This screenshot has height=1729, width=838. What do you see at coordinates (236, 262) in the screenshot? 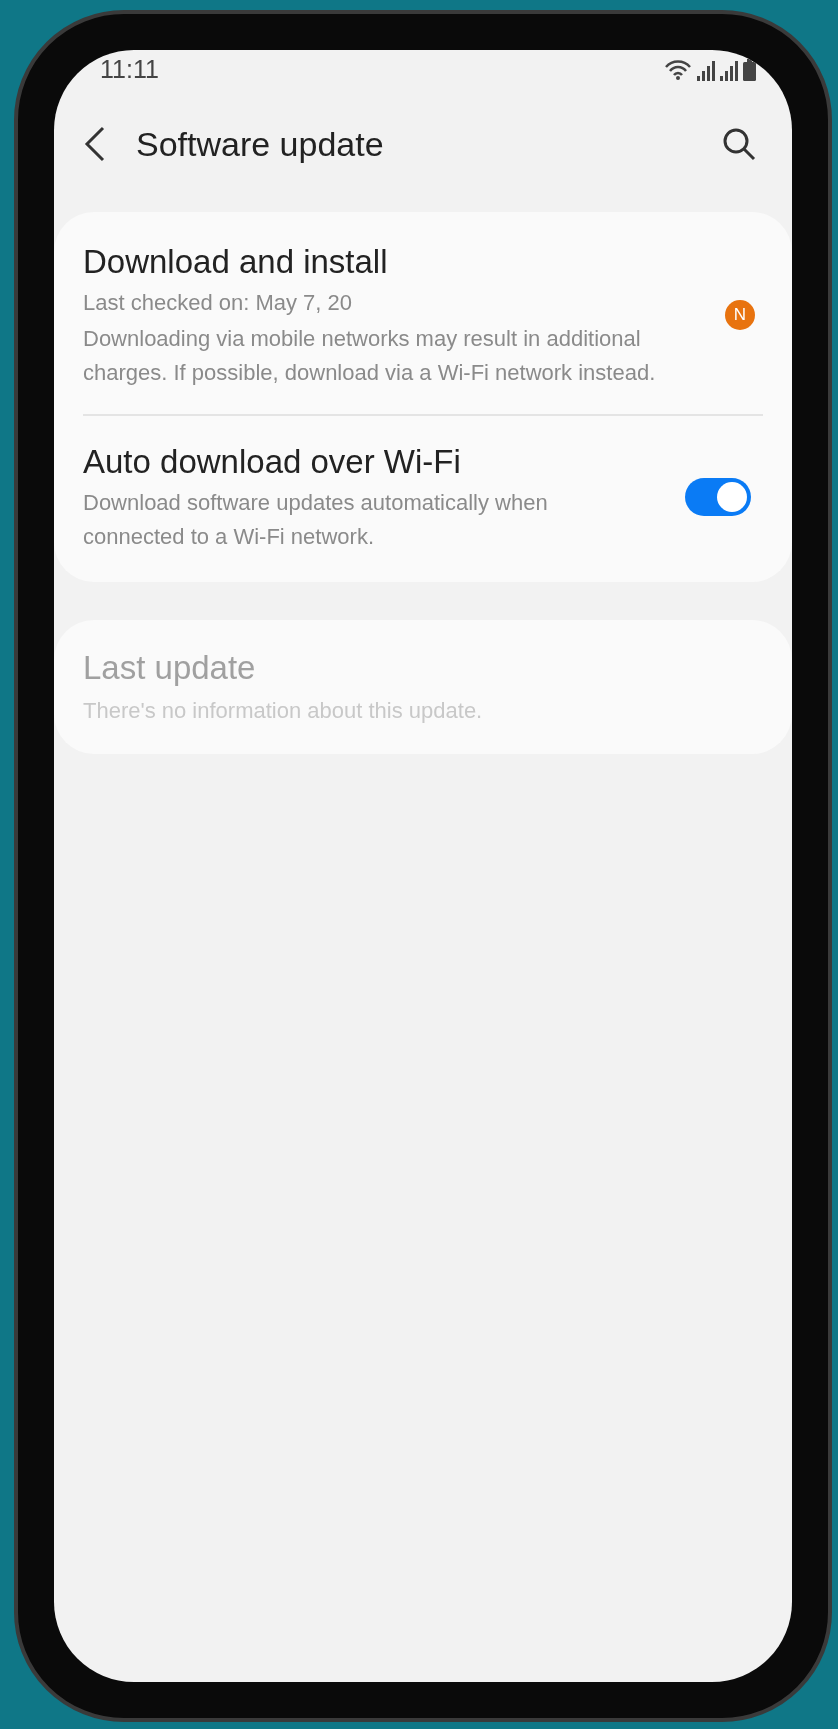
I see `setting-title: Download and install` at bounding box center [236, 262].